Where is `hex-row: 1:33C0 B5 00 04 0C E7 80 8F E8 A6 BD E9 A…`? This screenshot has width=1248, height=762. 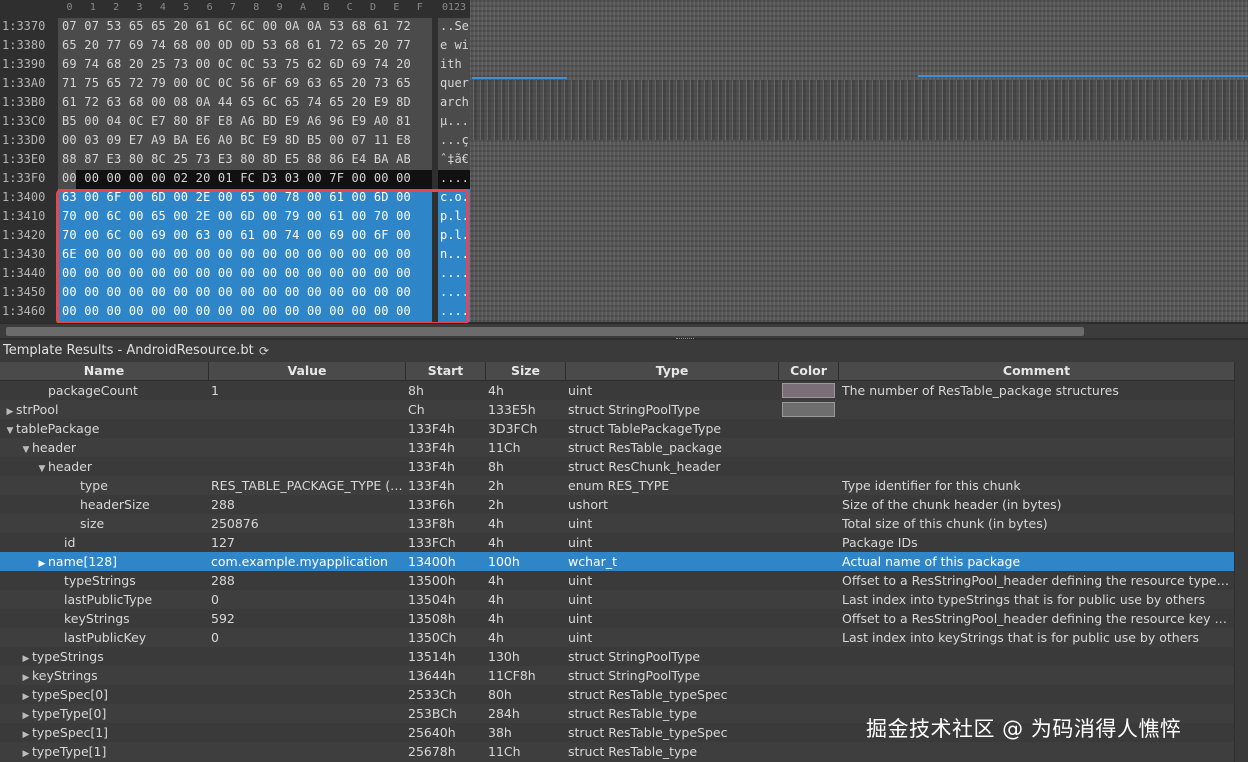
hex-row: 1:33C0 B5 00 04 0C E7 80 8F E8 A6 BD E9 A… is located at coordinates (235, 122).